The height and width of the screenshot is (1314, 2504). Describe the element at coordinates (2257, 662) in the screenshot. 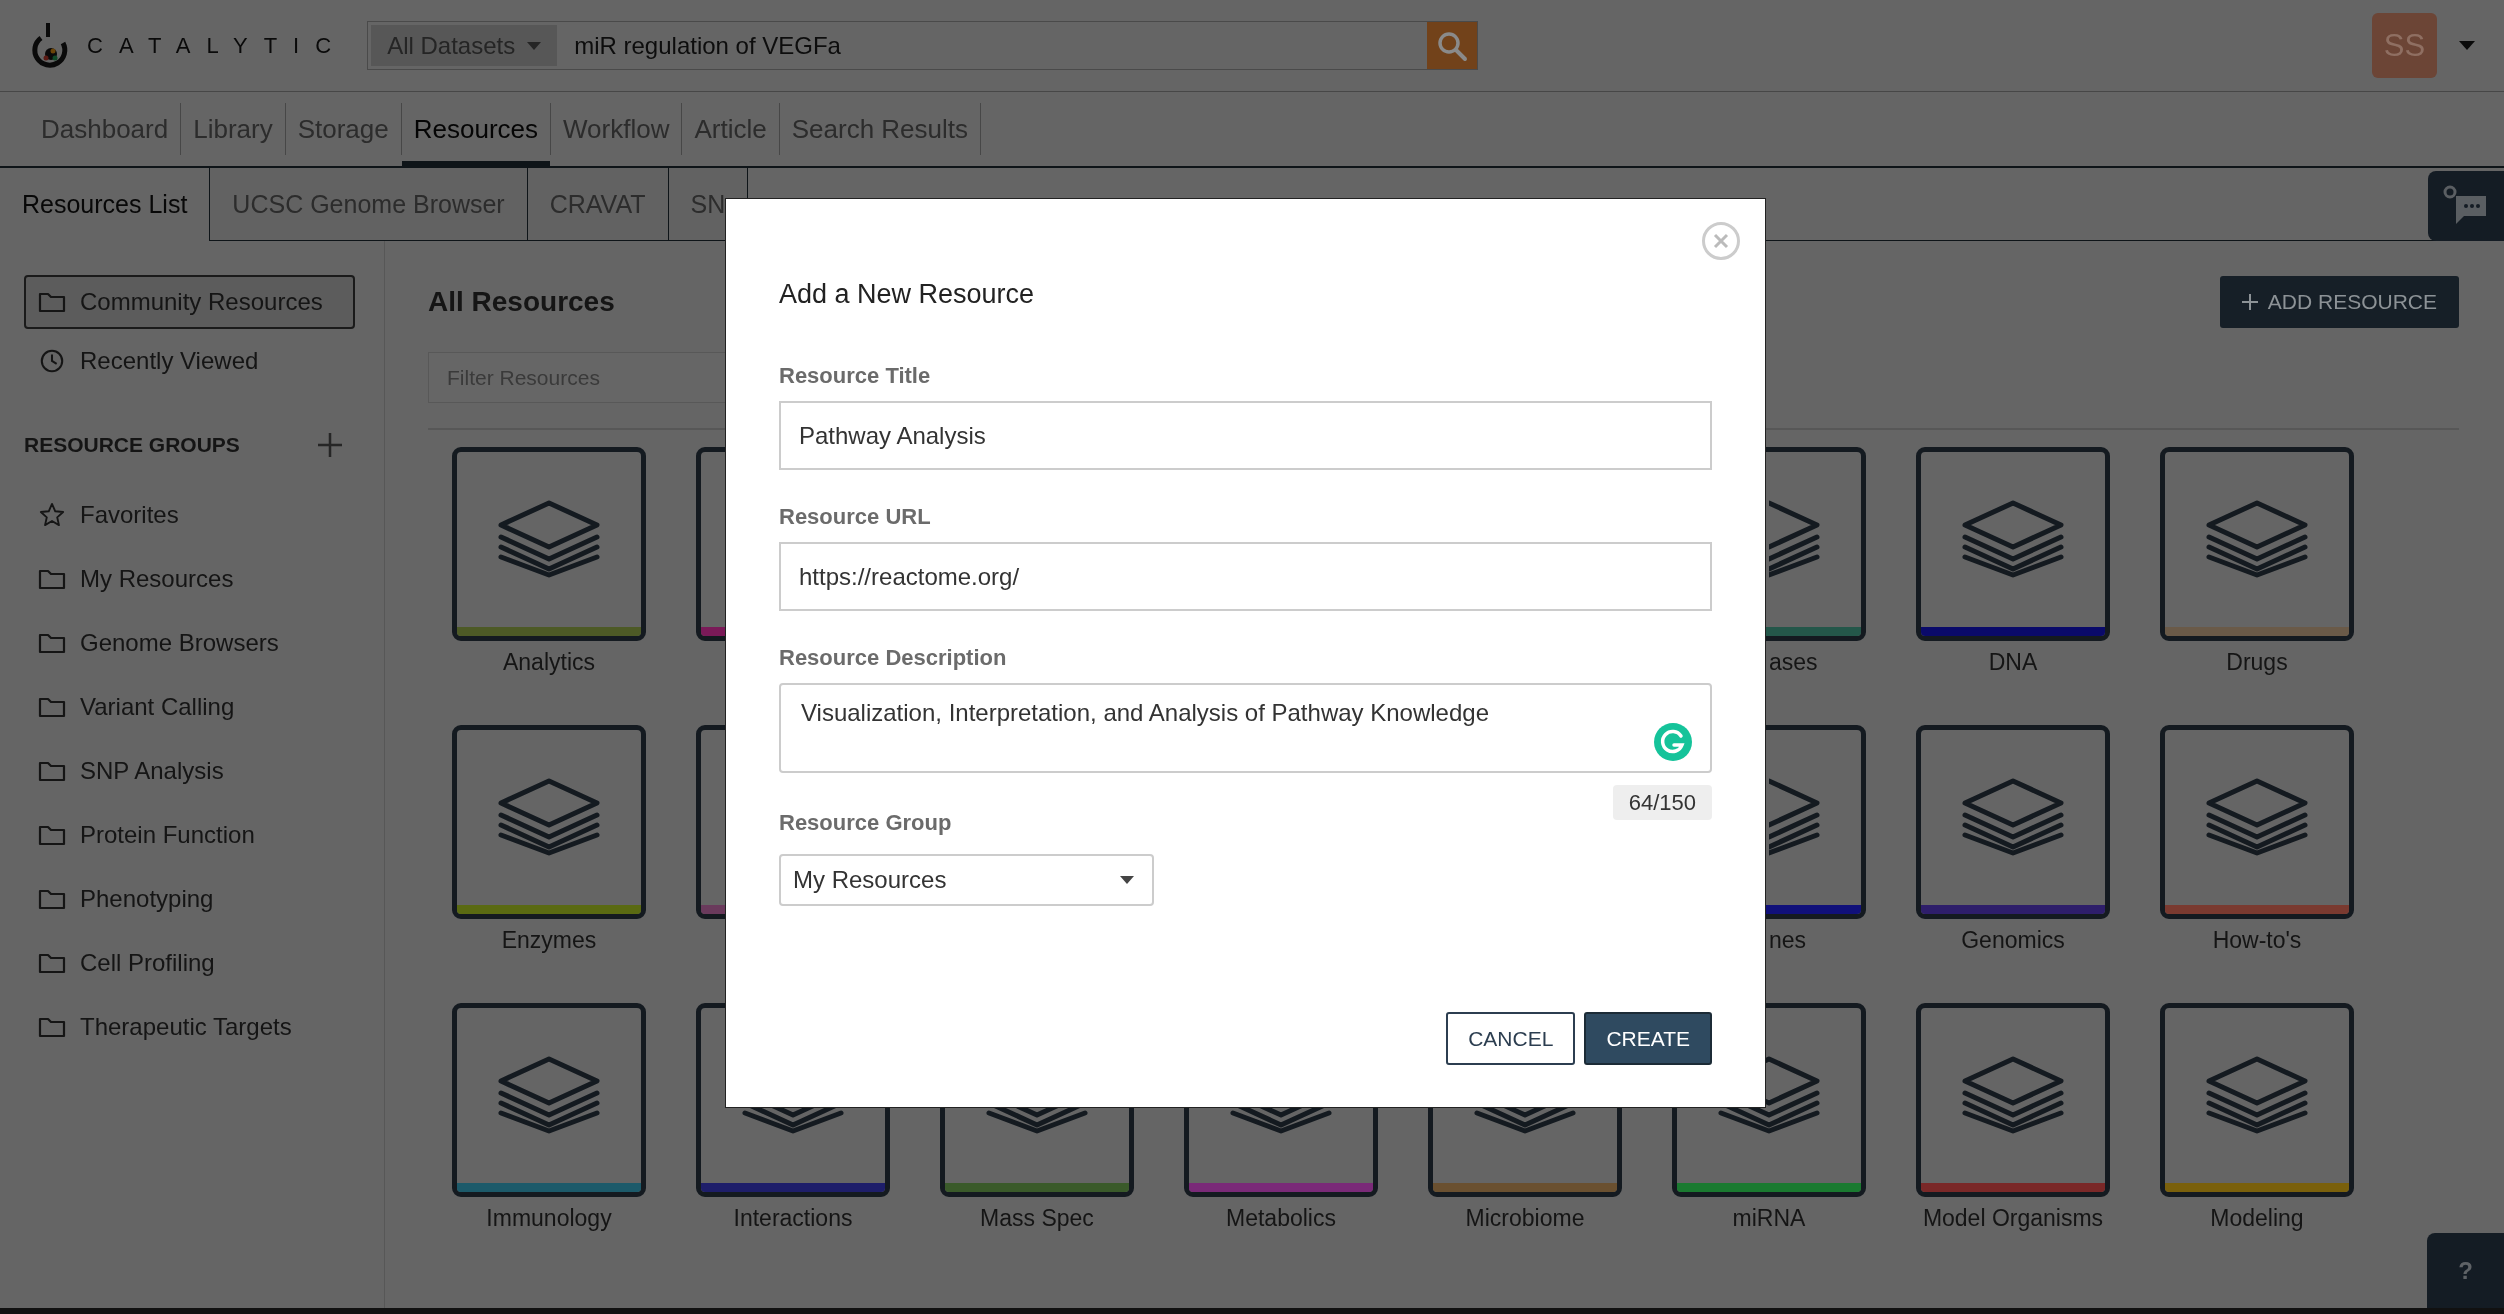

I see `tile-label: Drugs` at that location.